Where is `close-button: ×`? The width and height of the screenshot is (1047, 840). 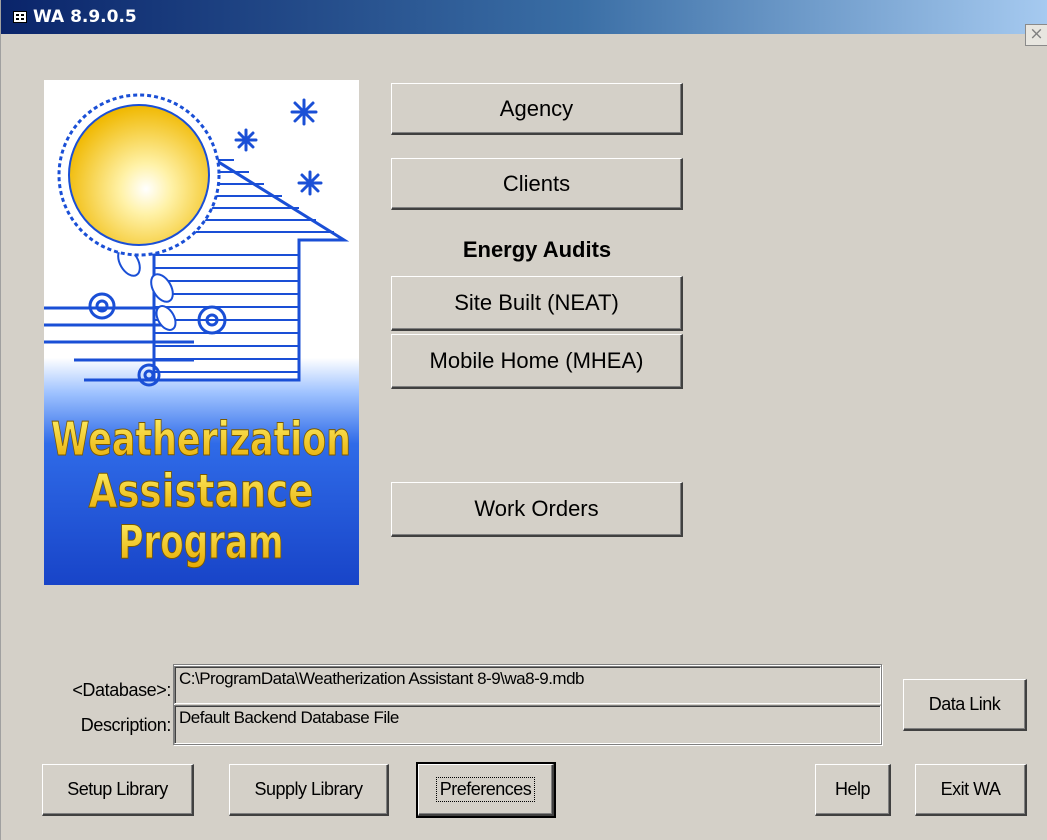
close-button: × is located at coordinates (1036, 35).